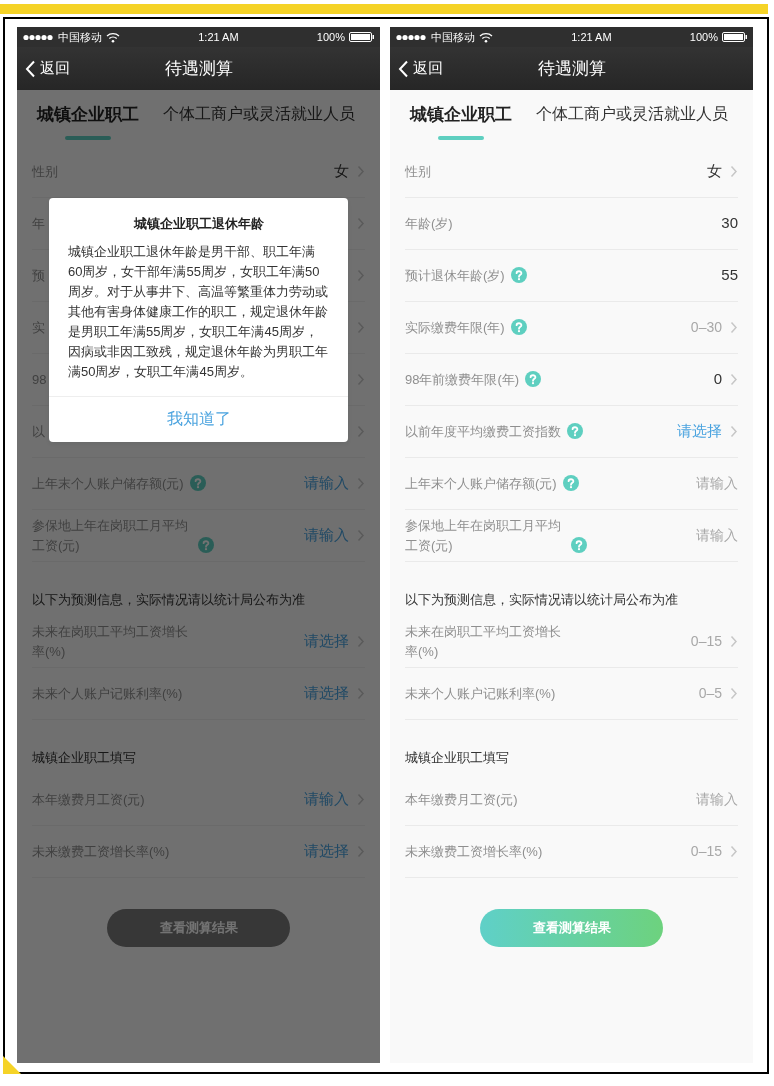 The image size is (774, 1086). What do you see at coordinates (198, 224) in the screenshot?
I see `dialog-title: 城镇企业职工退休年龄` at bounding box center [198, 224].